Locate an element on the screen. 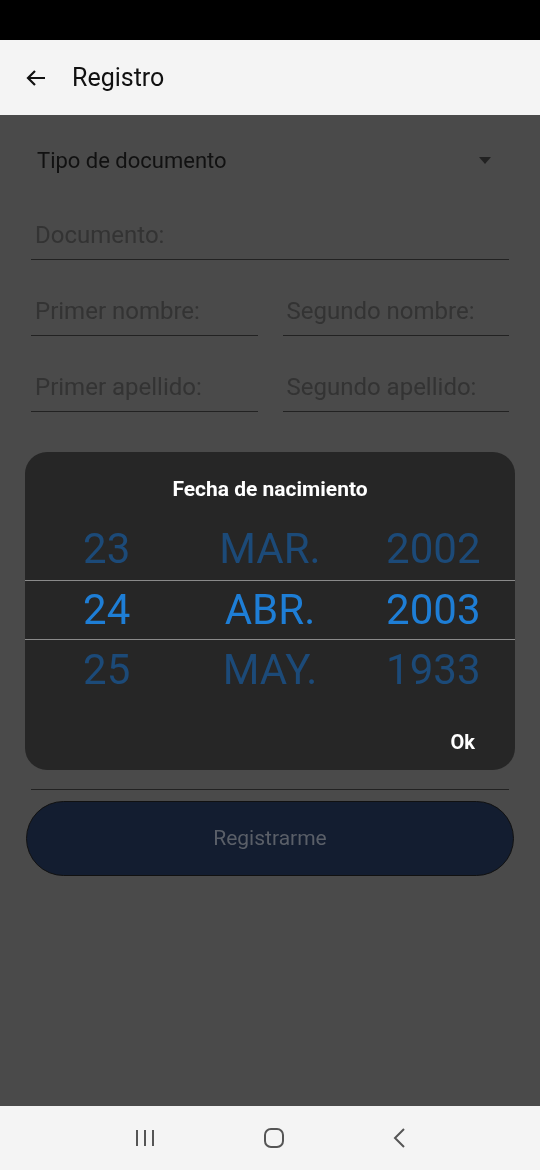 The image size is (540, 1170). dialog-title: Fecha de nacimiento is located at coordinates (270, 489).